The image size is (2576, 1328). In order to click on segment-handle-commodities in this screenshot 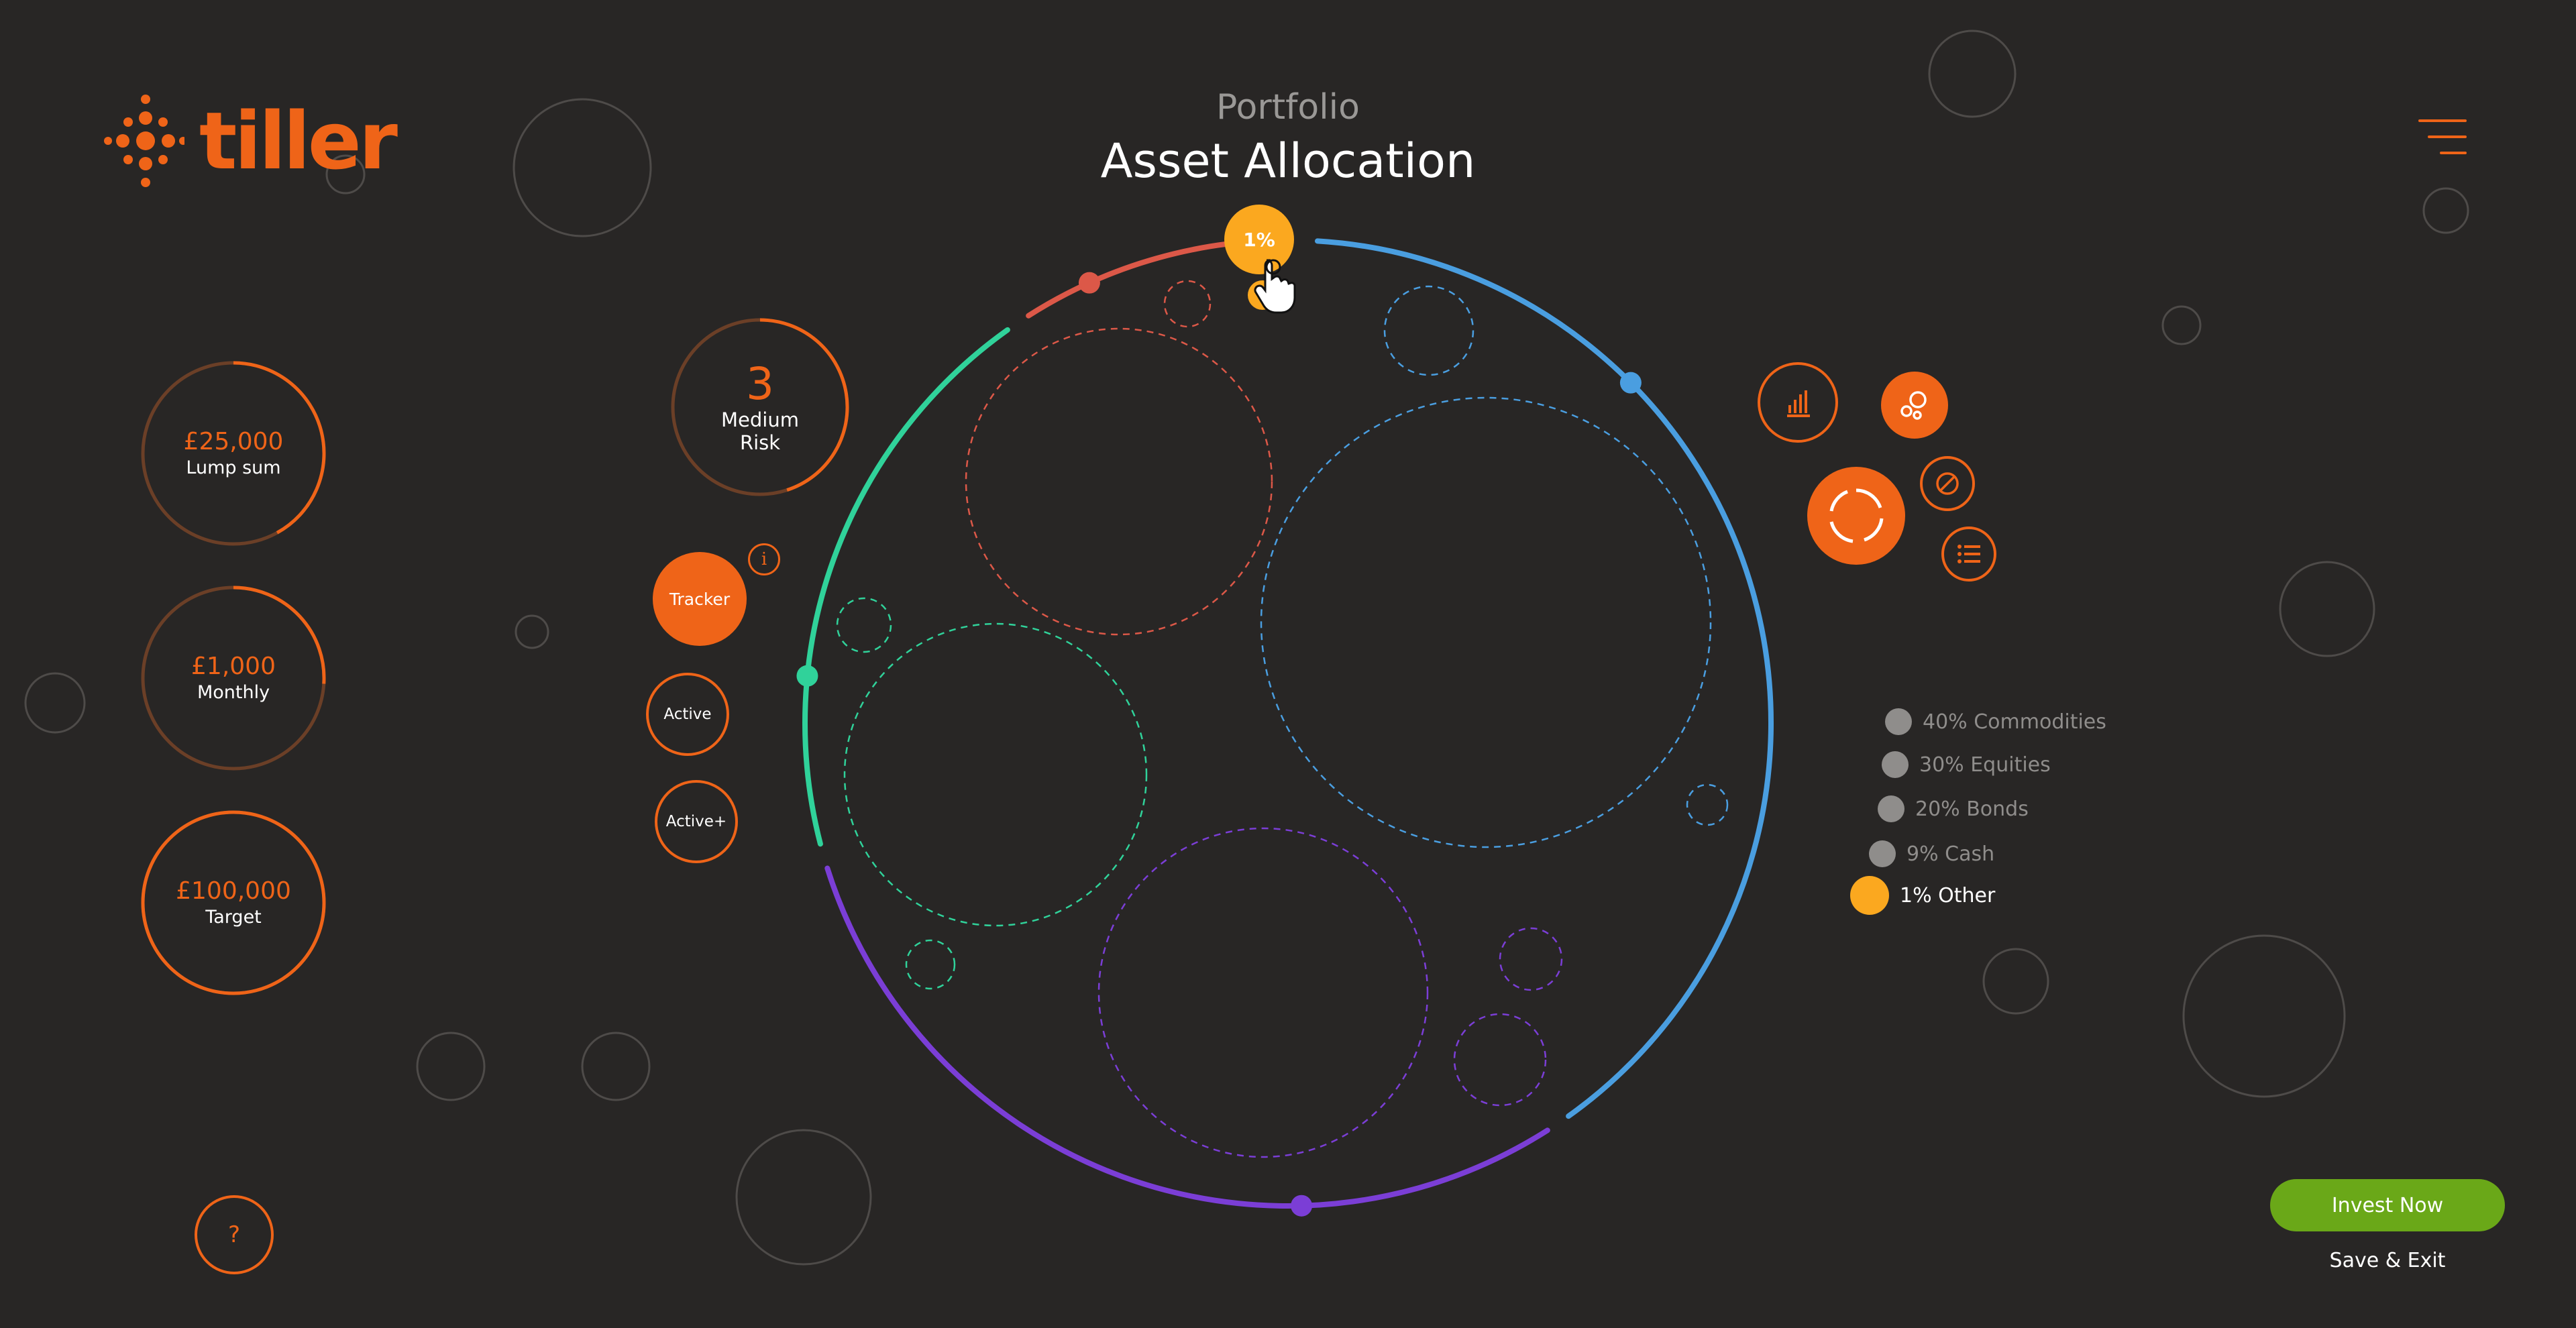, I will do `click(1630, 383)`.